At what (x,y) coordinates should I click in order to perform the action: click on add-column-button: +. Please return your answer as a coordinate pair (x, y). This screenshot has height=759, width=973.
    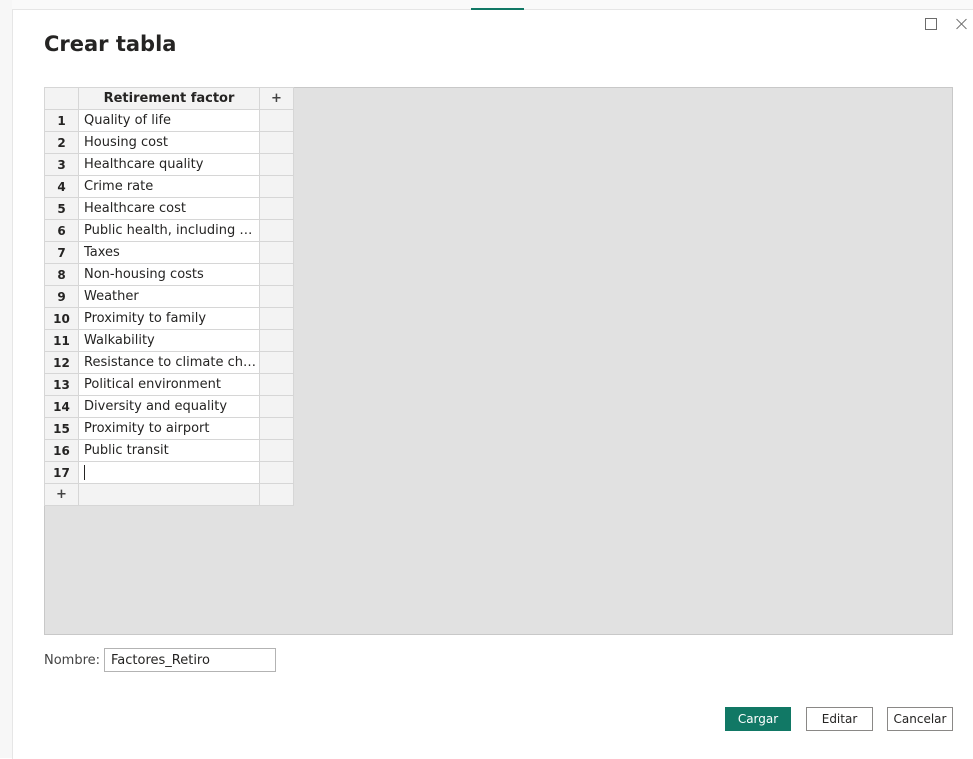
    Looking at the image, I should click on (276, 98).